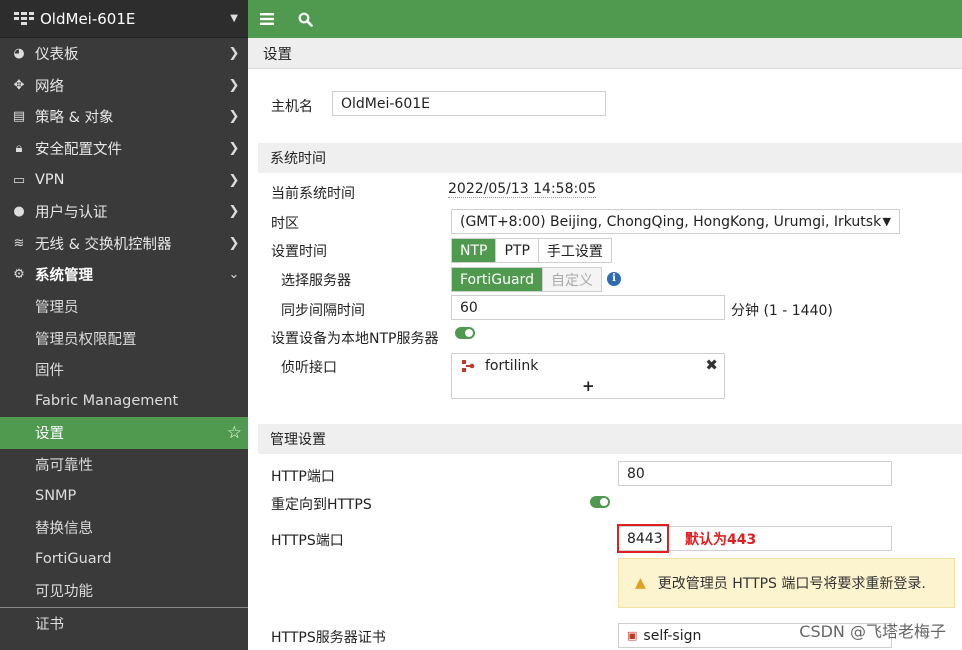 The image size is (962, 650). Describe the element at coordinates (86, 339) in the screenshot. I see `sidebar-subitem-label: 管理员权限配置` at that location.